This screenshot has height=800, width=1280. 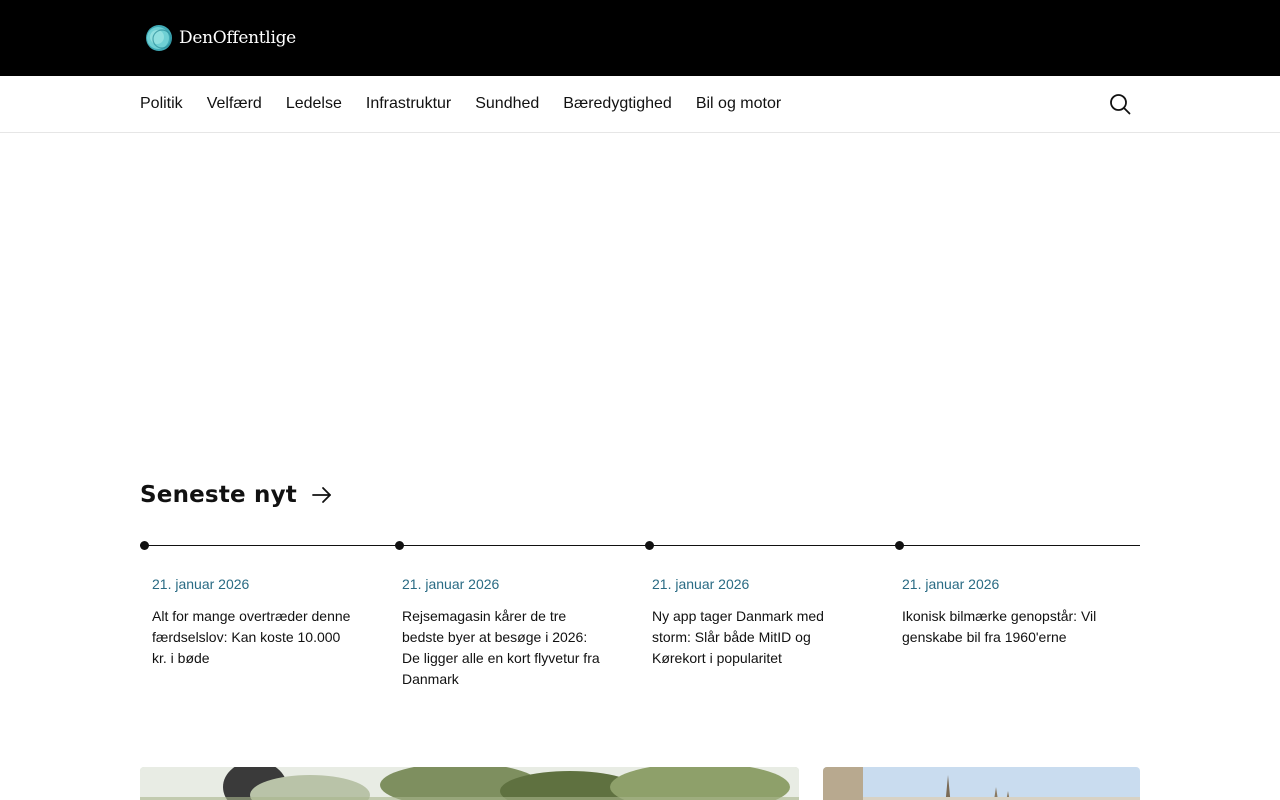 What do you see at coordinates (408, 104) in the screenshot?
I see `nav-item-infrastruktur: Infrastruktur` at bounding box center [408, 104].